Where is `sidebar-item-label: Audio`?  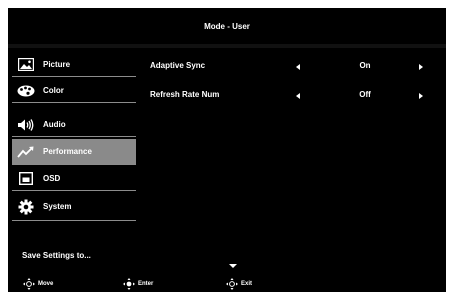 sidebar-item-label: Audio is located at coordinates (54, 124).